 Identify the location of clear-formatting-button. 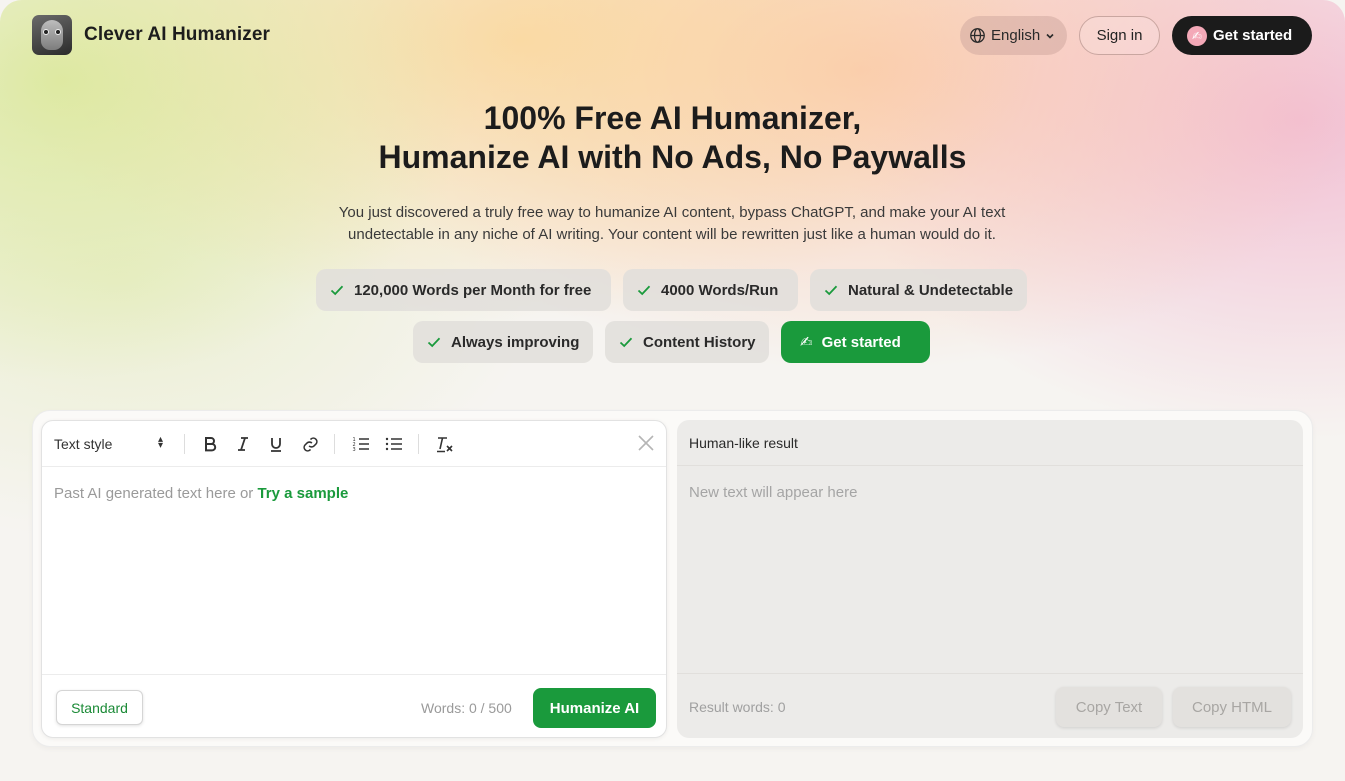
(445, 444).